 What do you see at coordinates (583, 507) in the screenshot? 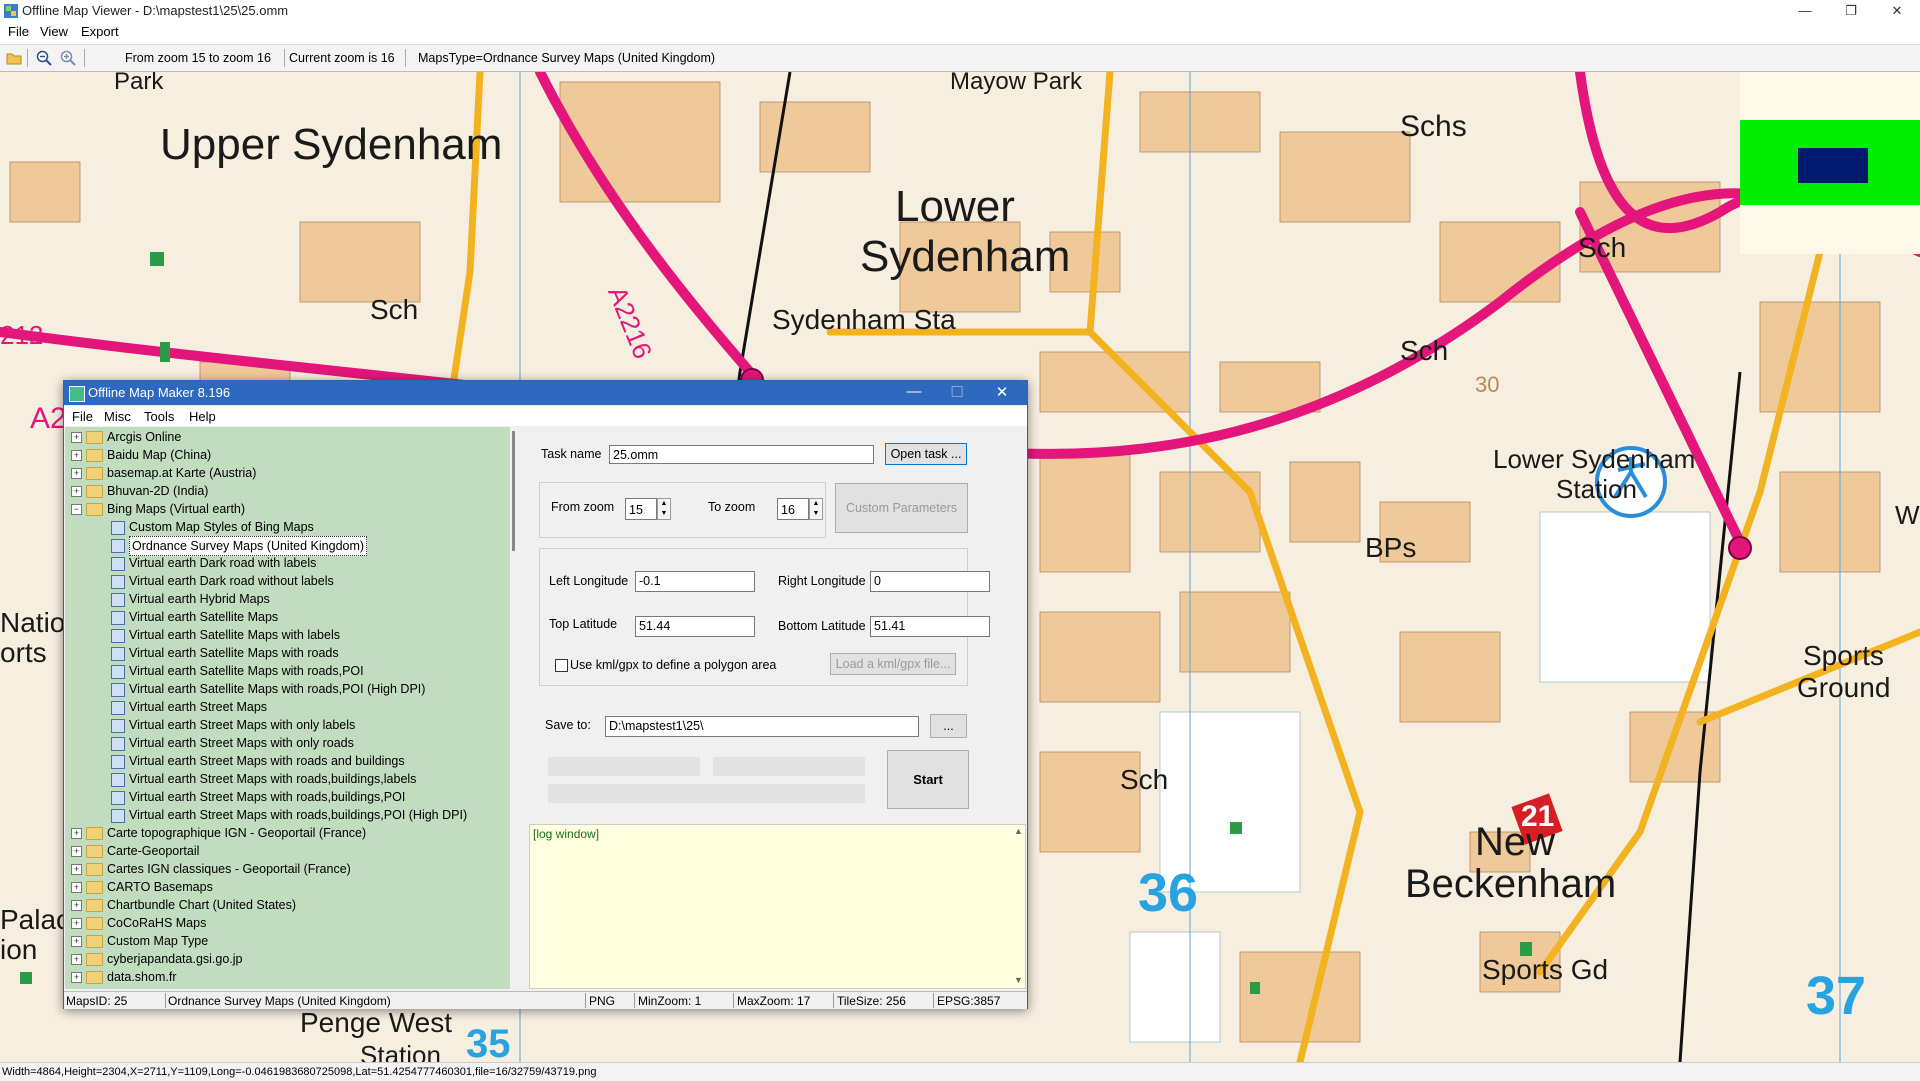
I see `from-zoom-label: From zoom` at bounding box center [583, 507].